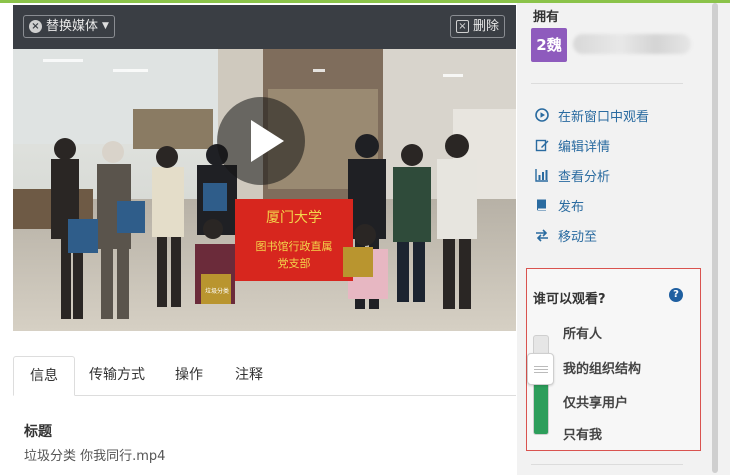 The width and height of the screenshot is (730, 475). I want to click on visibility-option-shared-users: 仅共享用户, so click(595, 401).